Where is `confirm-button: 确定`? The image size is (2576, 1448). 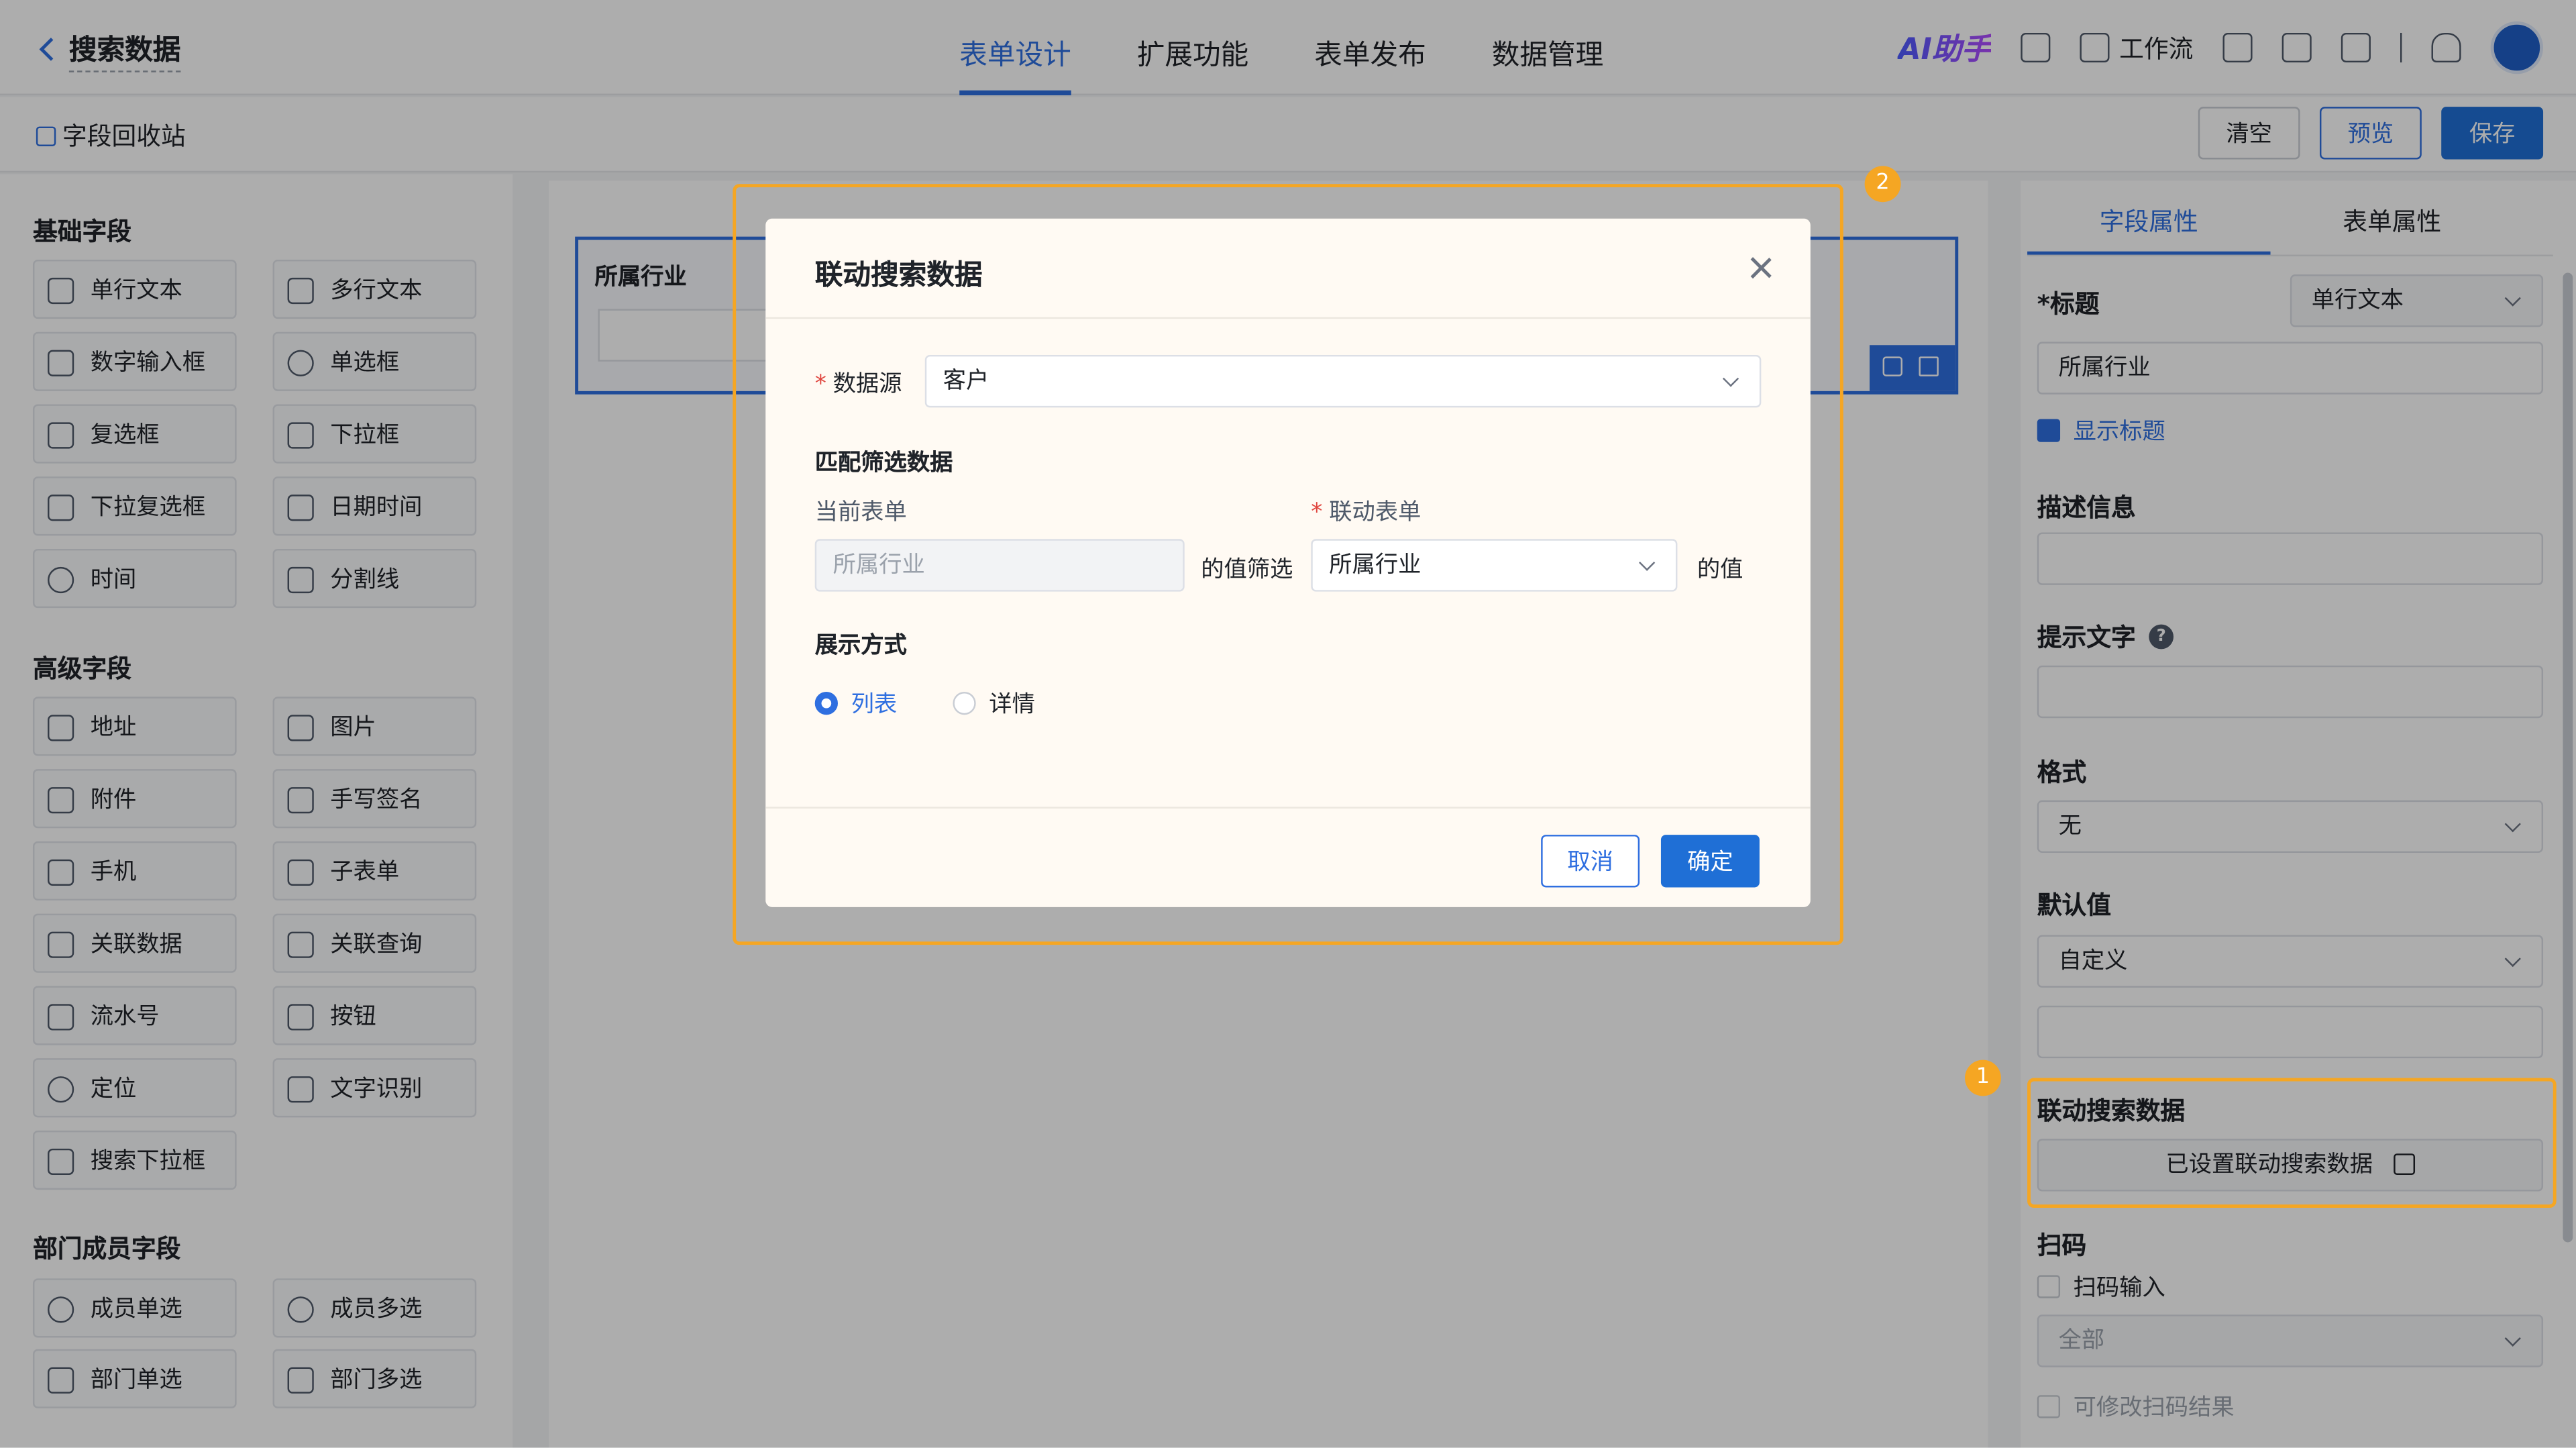
confirm-button: 确定 is located at coordinates (1710, 862).